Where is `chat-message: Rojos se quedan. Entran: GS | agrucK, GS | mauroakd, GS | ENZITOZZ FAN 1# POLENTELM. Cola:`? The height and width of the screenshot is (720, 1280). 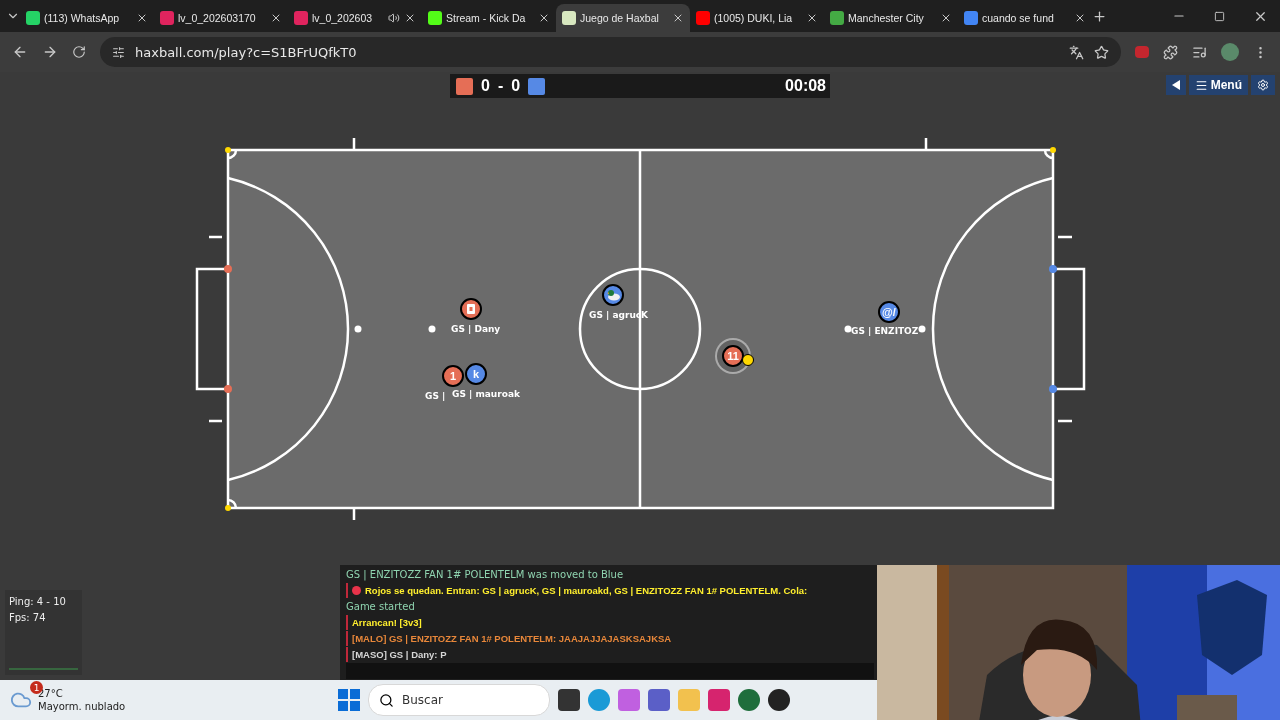
chat-message: Rojos se quedan. Entran: GS | agrucK, GS | mauroakd, GS | ENZITOZZ FAN 1# POLENTELM. Cola: is located at coordinates (610, 590).